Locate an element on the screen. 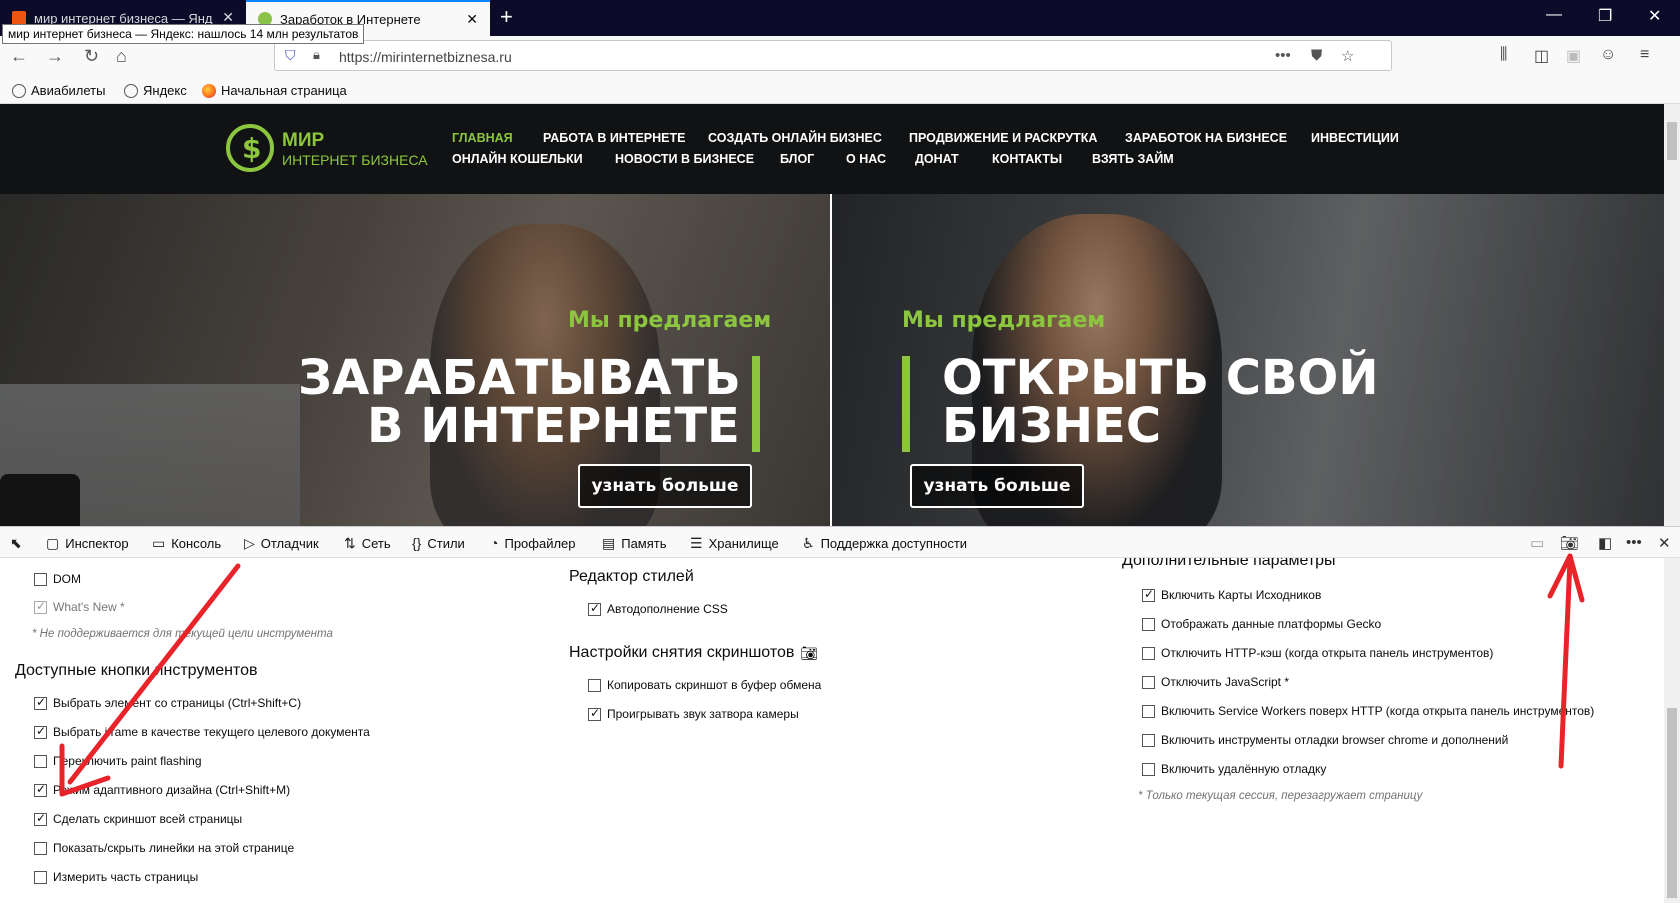 The height and width of the screenshot is (903, 1680). checkbox-copy-screenshot: Копировать скриншот в буфер обмена is located at coordinates (704, 685).